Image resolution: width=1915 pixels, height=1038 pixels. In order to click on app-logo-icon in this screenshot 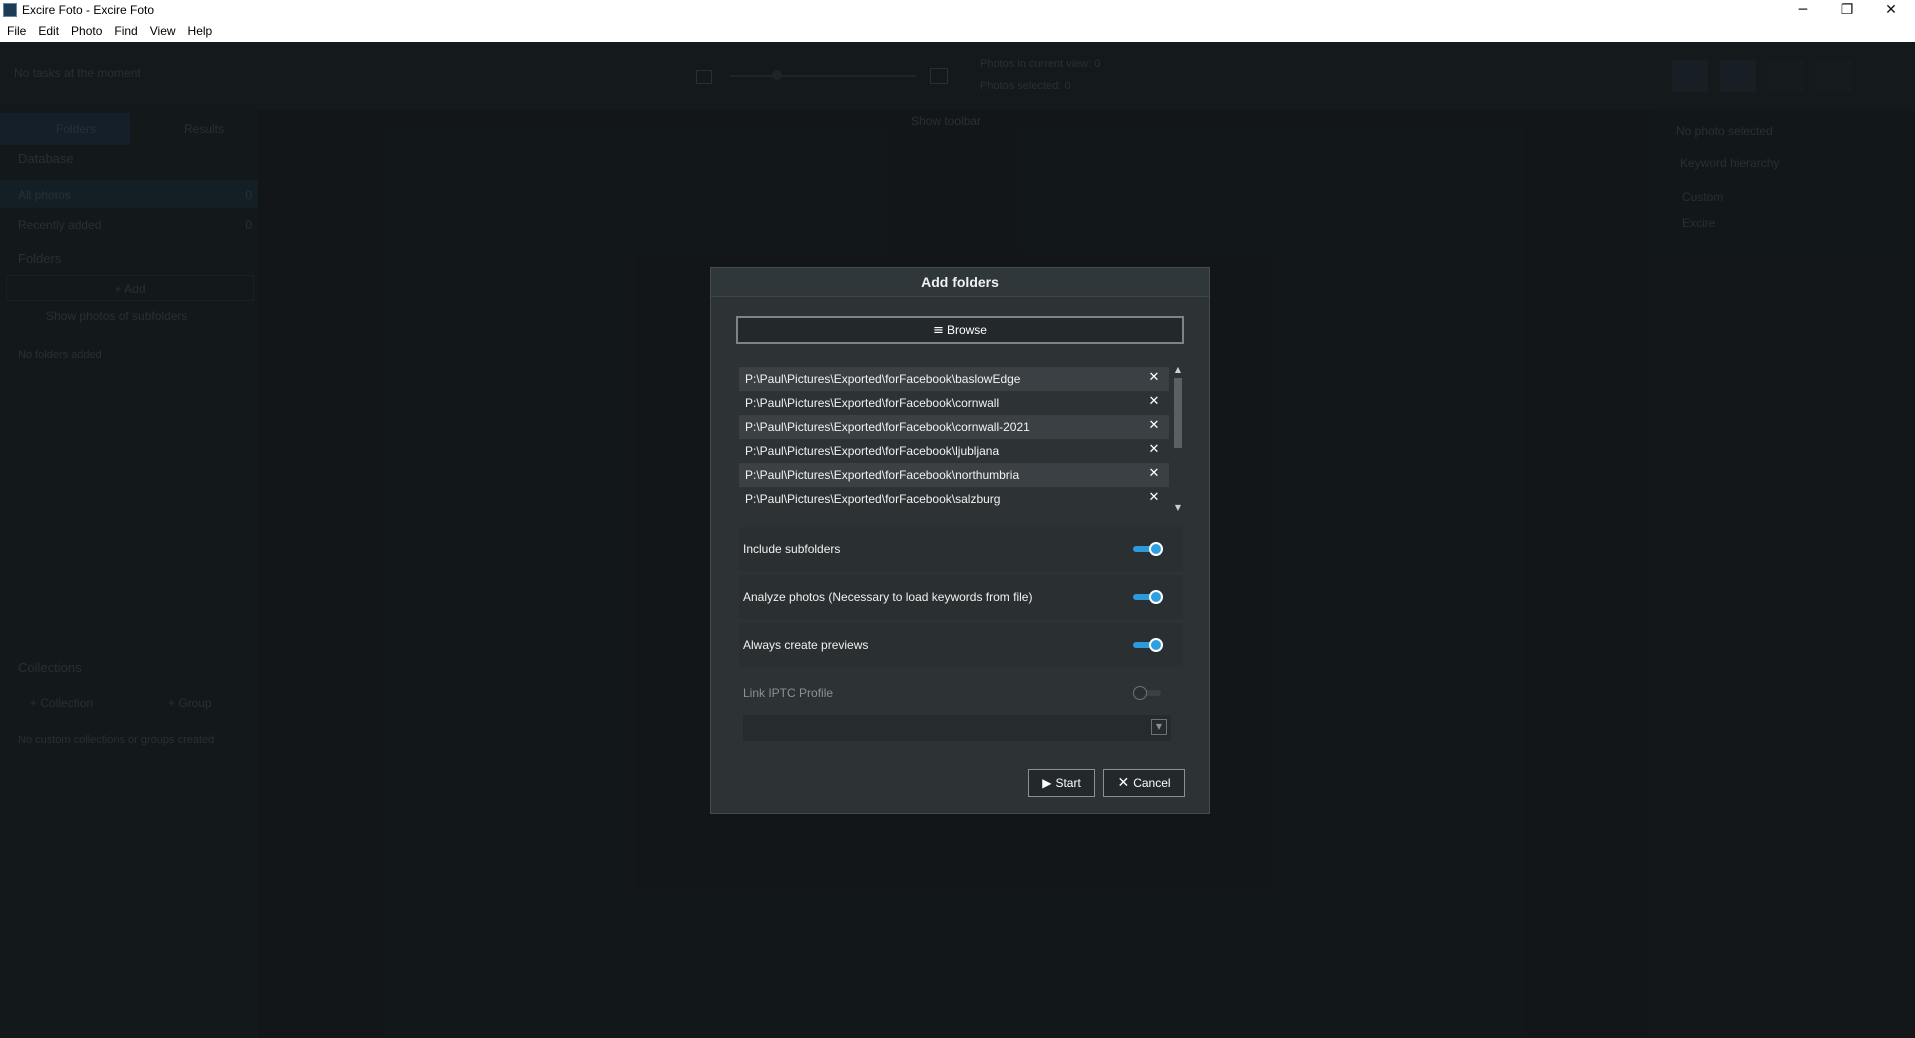, I will do `click(10, 10)`.